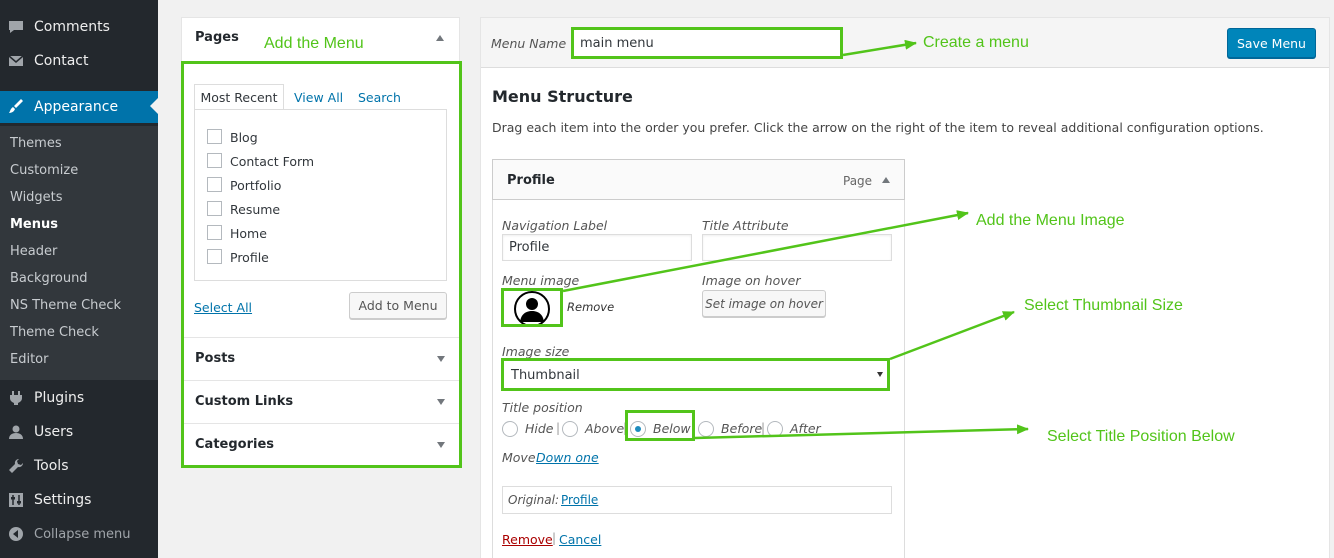 The width and height of the screenshot is (1334, 558). What do you see at coordinates (861, 432) in the screenshot?
I see `arrow-title-below` at bounding box center [861, 432].